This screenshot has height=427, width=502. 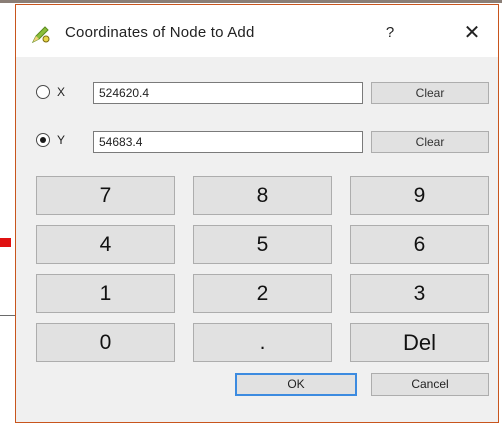 What do you see at coordinates (419, 293) in the screenshot?
I see `key-3: 3` at bounding box center [419, 293].